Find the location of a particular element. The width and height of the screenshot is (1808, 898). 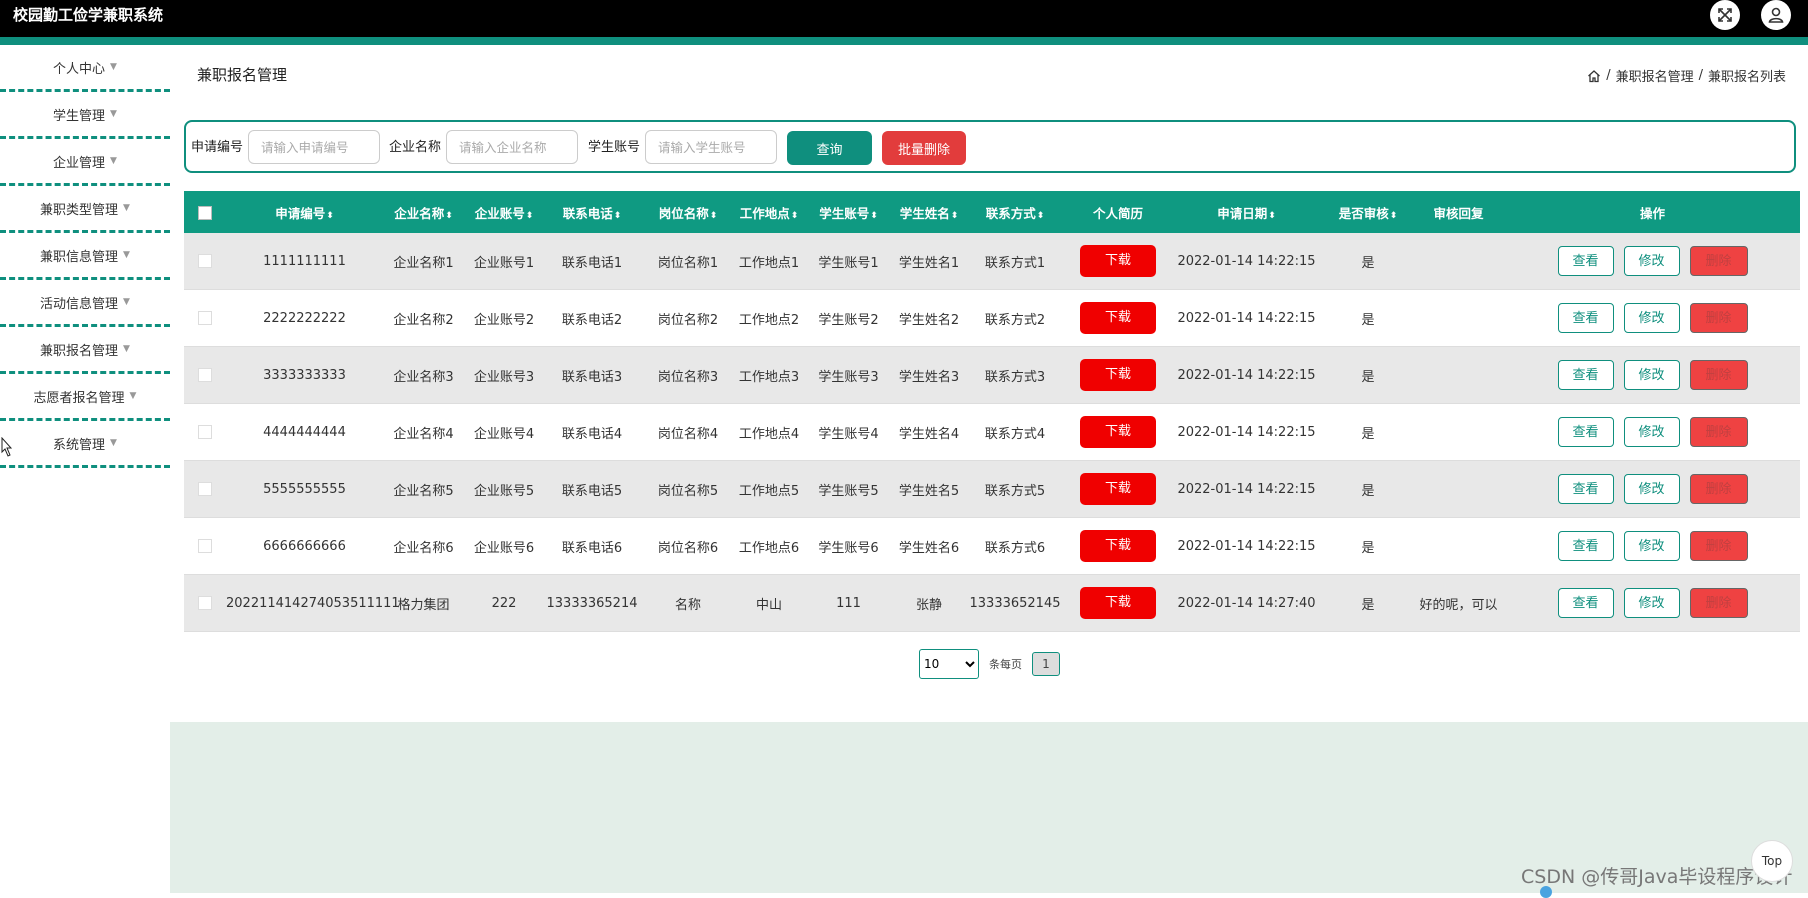

table-cell: 企业账号4 is located at coordinates (504, 432).